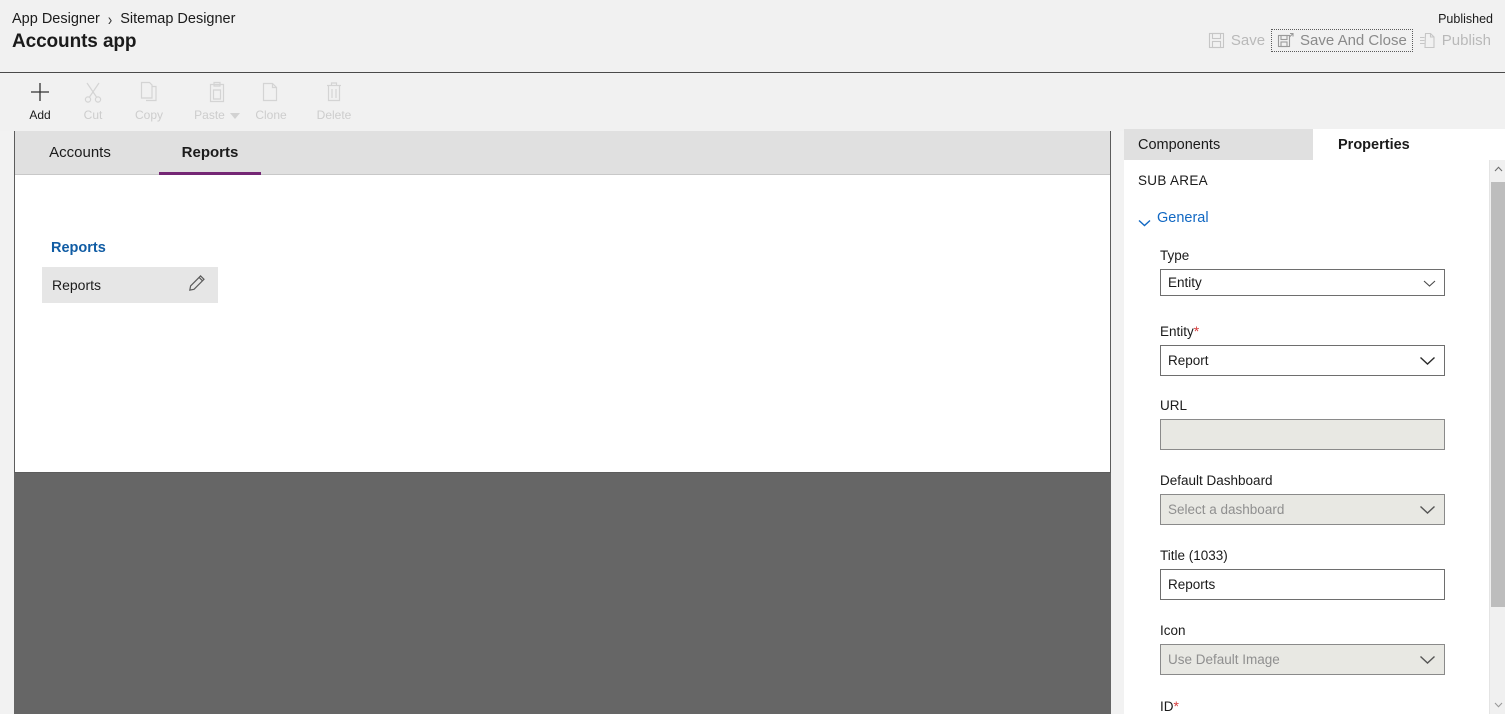 The width and height of the screenshot is (1505, 714). Describe the element at coordinates (1285, 40) in the screenshot. I see `save-and-close-icon` at that location.